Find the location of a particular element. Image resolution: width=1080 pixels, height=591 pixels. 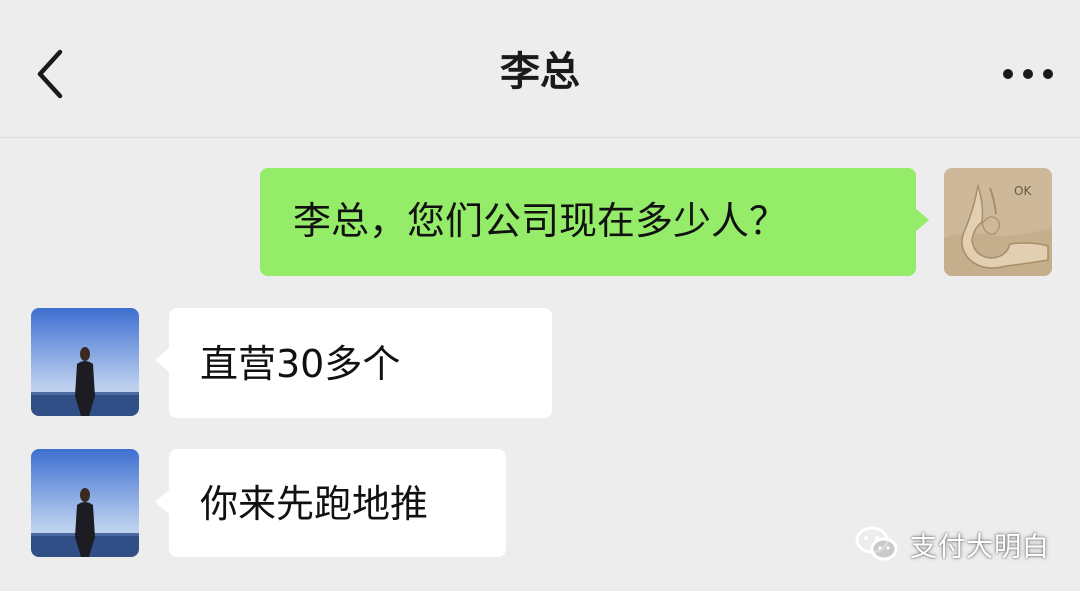

chat-title: 李总 is located at coordinates (540, 72).